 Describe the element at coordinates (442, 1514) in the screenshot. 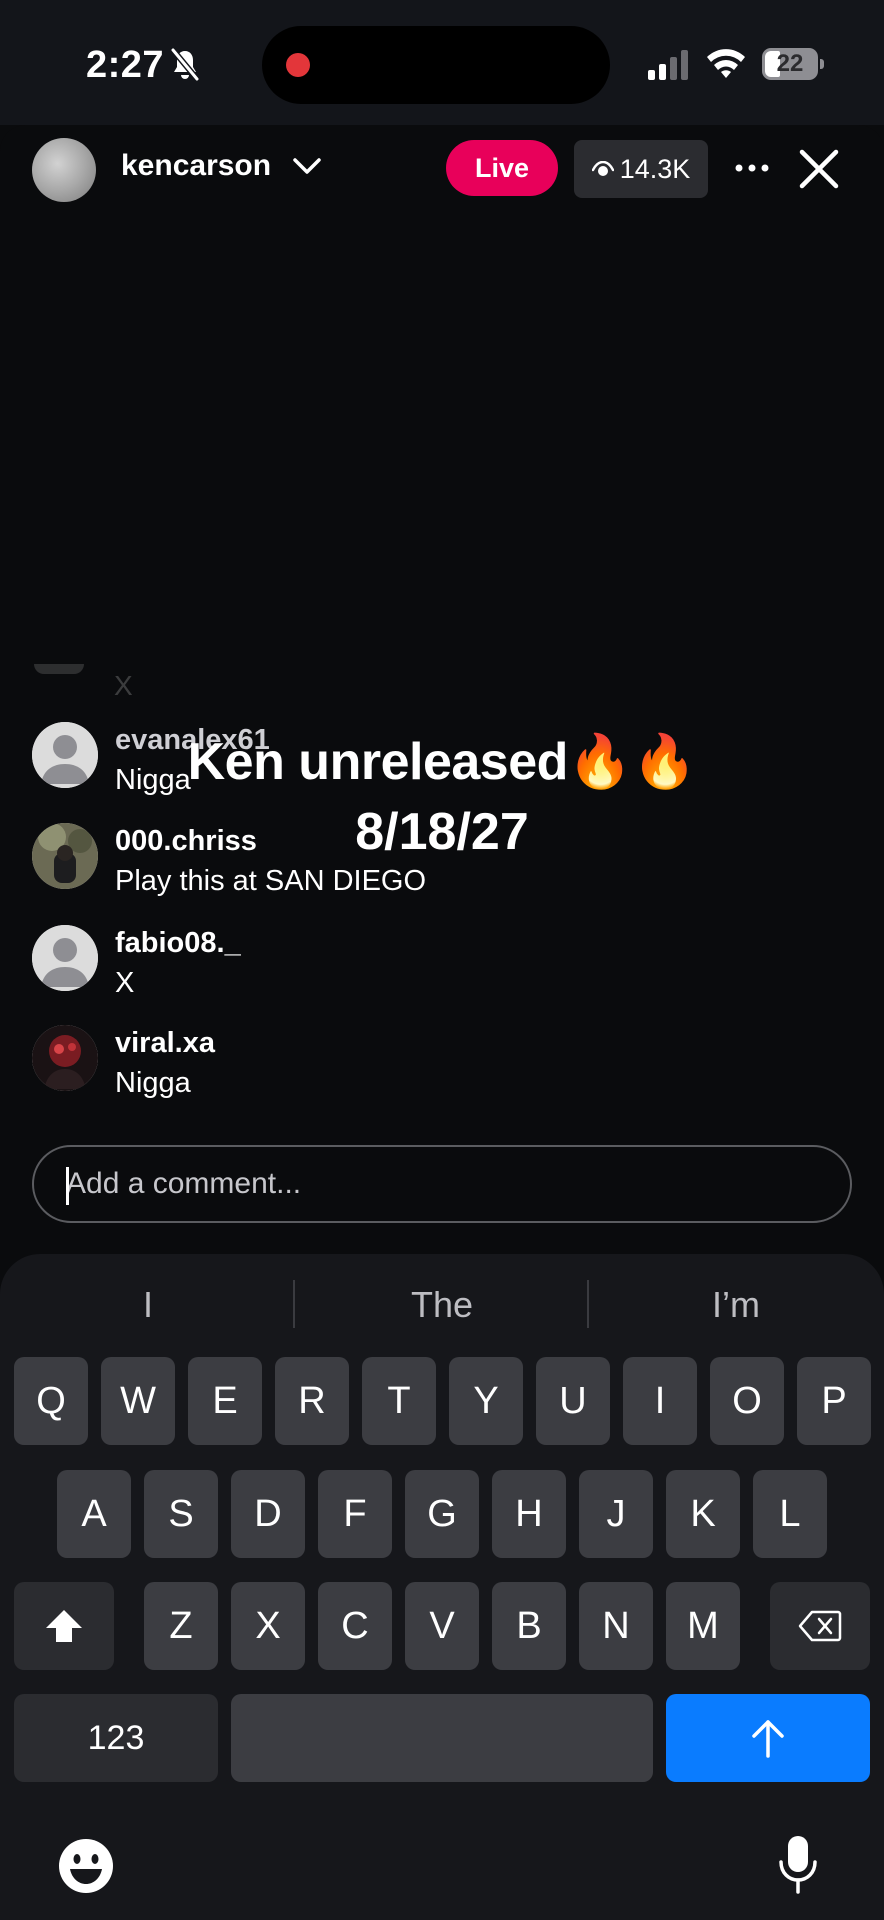

I see `key-g: G` at that location.